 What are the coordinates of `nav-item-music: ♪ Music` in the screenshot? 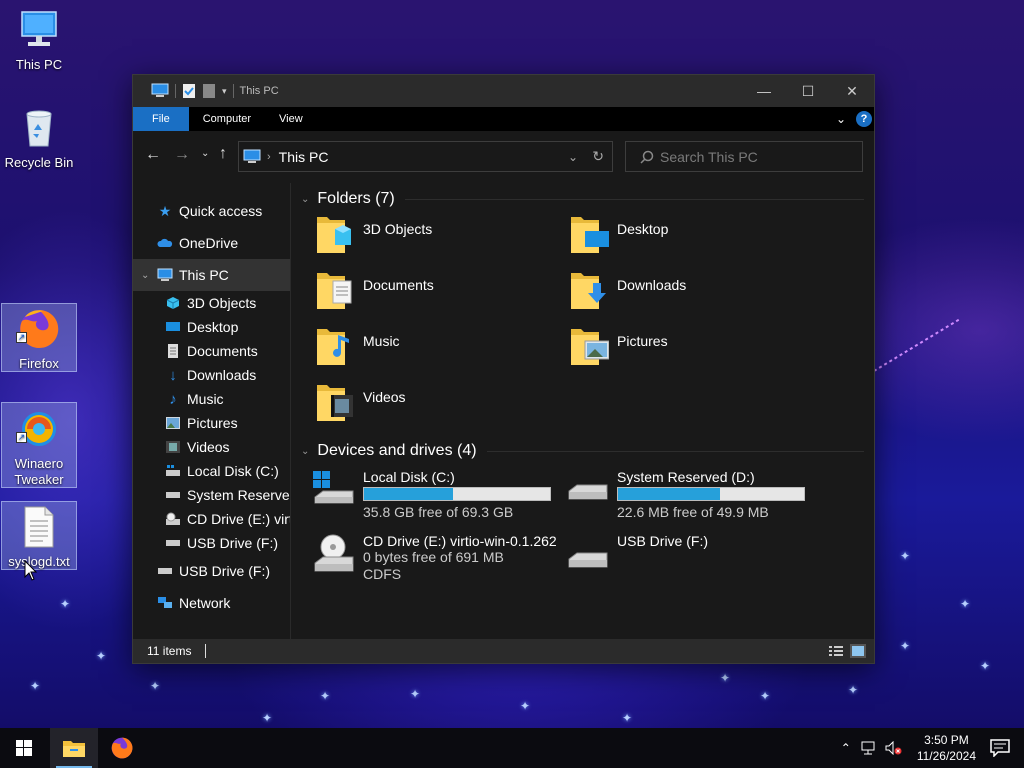 It's located at (211, 399).